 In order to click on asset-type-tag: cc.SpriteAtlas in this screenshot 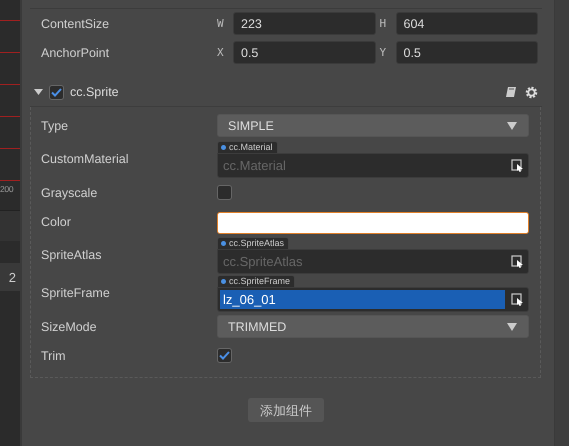, I will do `click(253, 242)`.